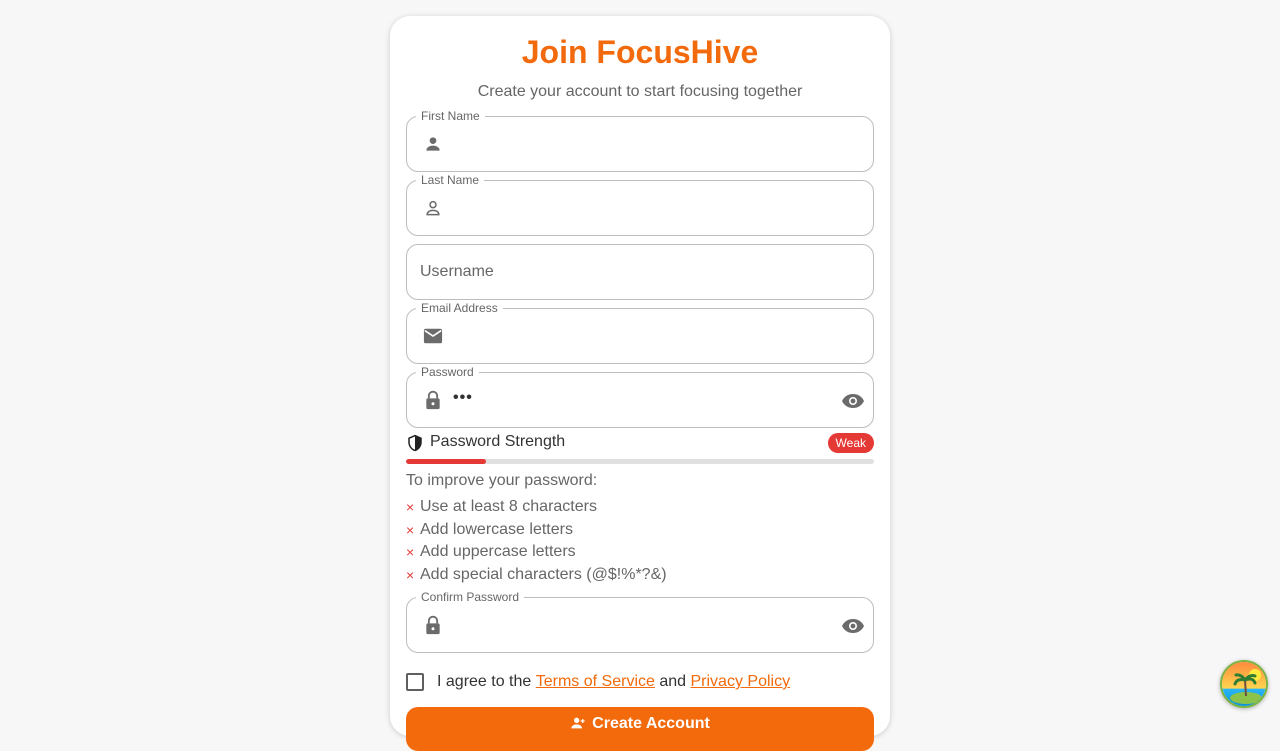  I want to click on last-name-label: Last Name, so click(450, 180).